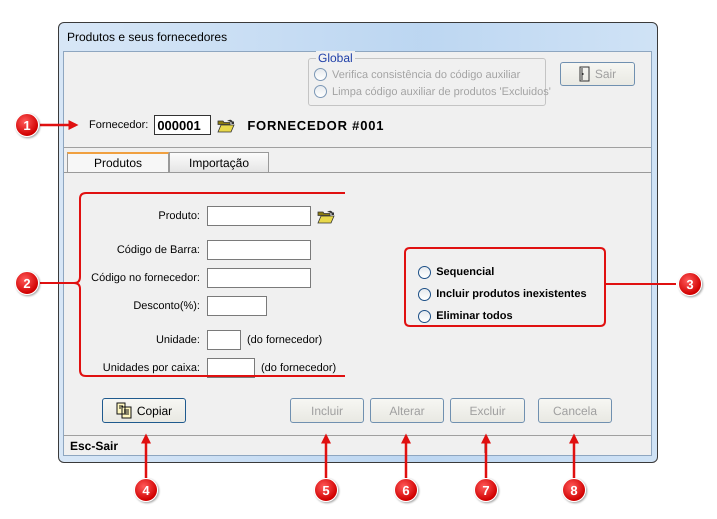  Describe the element at coordinates (147, 37) in the screenshot. I see `window-title: Produtos e seus fornecedores` at that location.